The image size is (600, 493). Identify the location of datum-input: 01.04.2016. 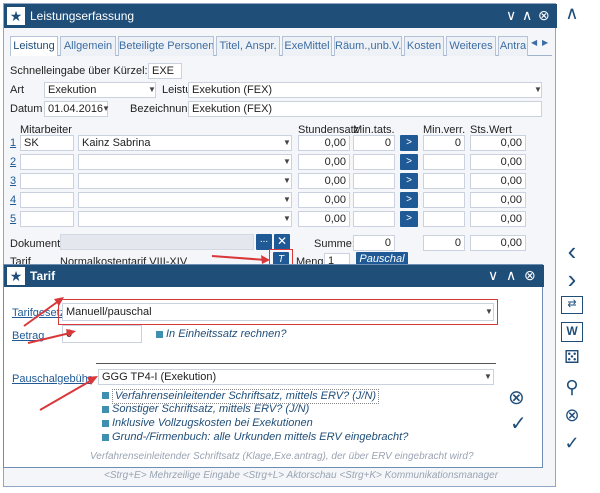
(76, 109).